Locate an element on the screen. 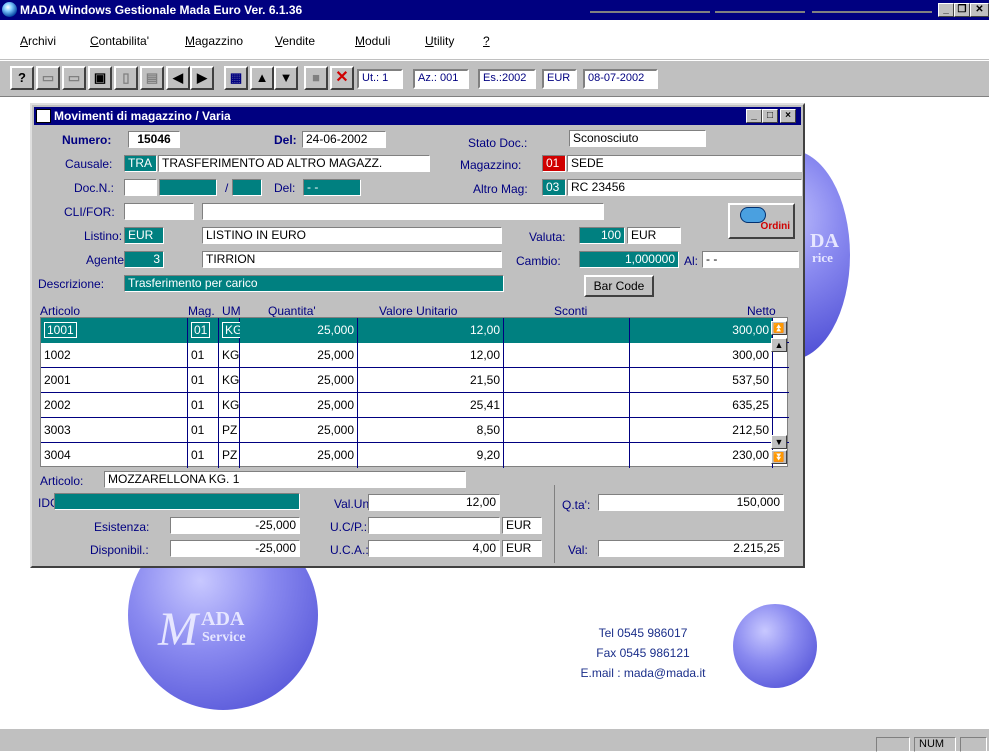  cell-netto: 212,50 is located at coordinates (701, 430).